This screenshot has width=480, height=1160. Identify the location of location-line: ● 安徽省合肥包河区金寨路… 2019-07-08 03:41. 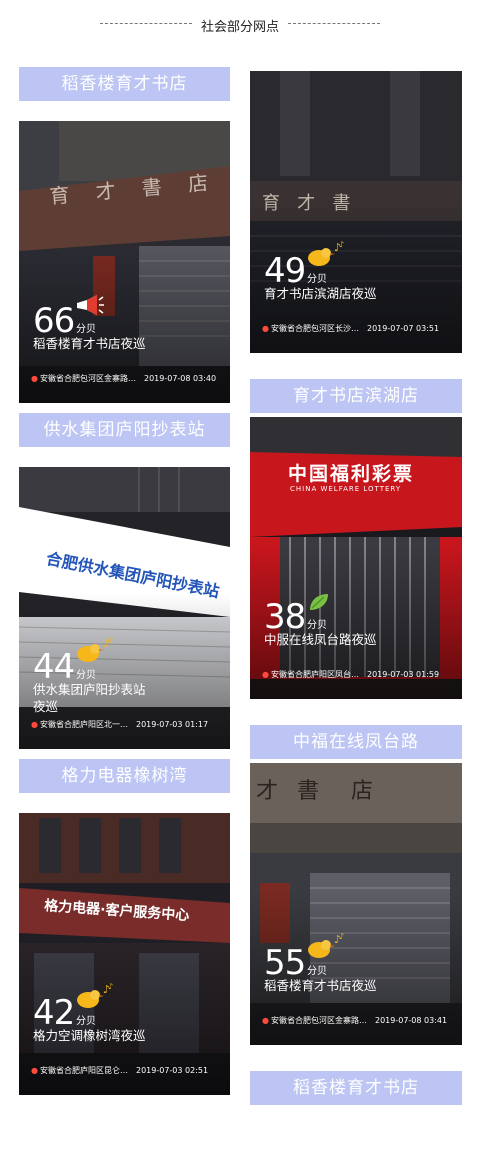
(354, 1020).